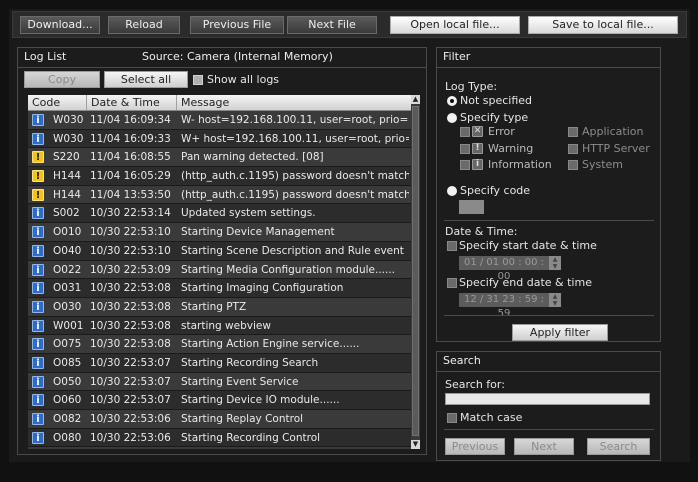 The image size is (698, 482). What do you see at coordinates (573, 132) in the screenshot?
I see `application-checkbox` at bounding box center [573, 132].